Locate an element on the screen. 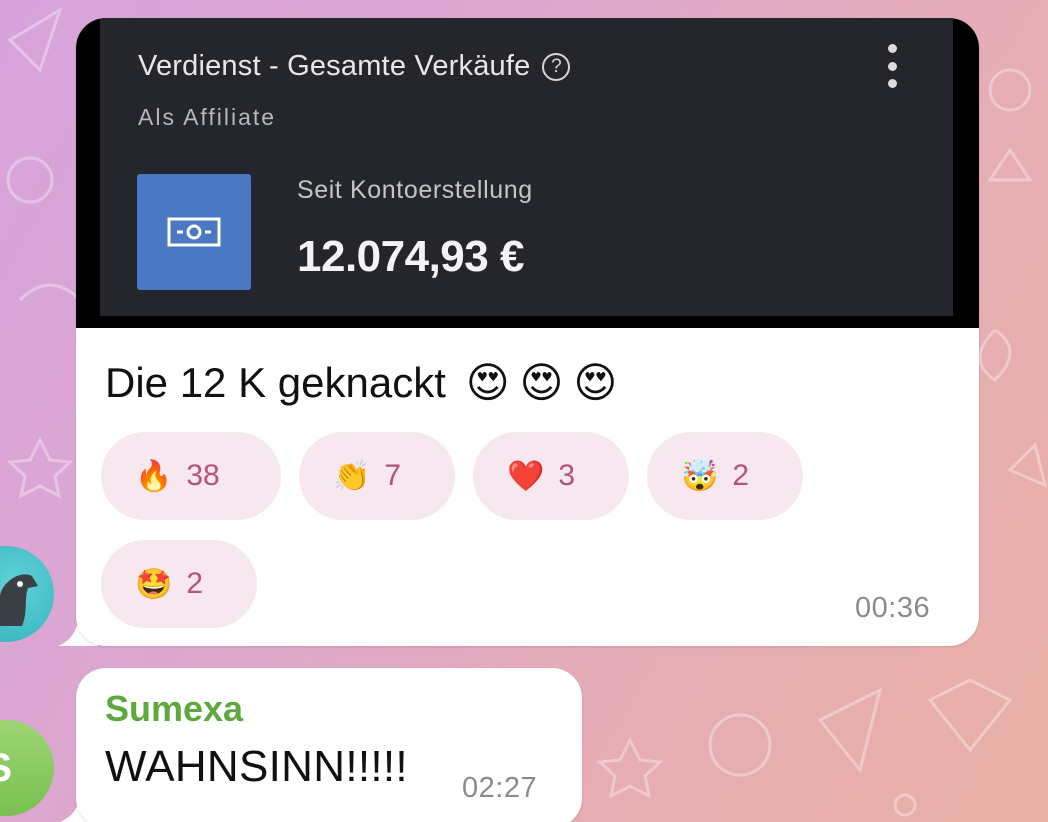 The width and height of the screenshot is (1048, 822). message-bubble: Sumexa WAHNSINN!!!!! 02:27 is located at coordinates (329, 745).